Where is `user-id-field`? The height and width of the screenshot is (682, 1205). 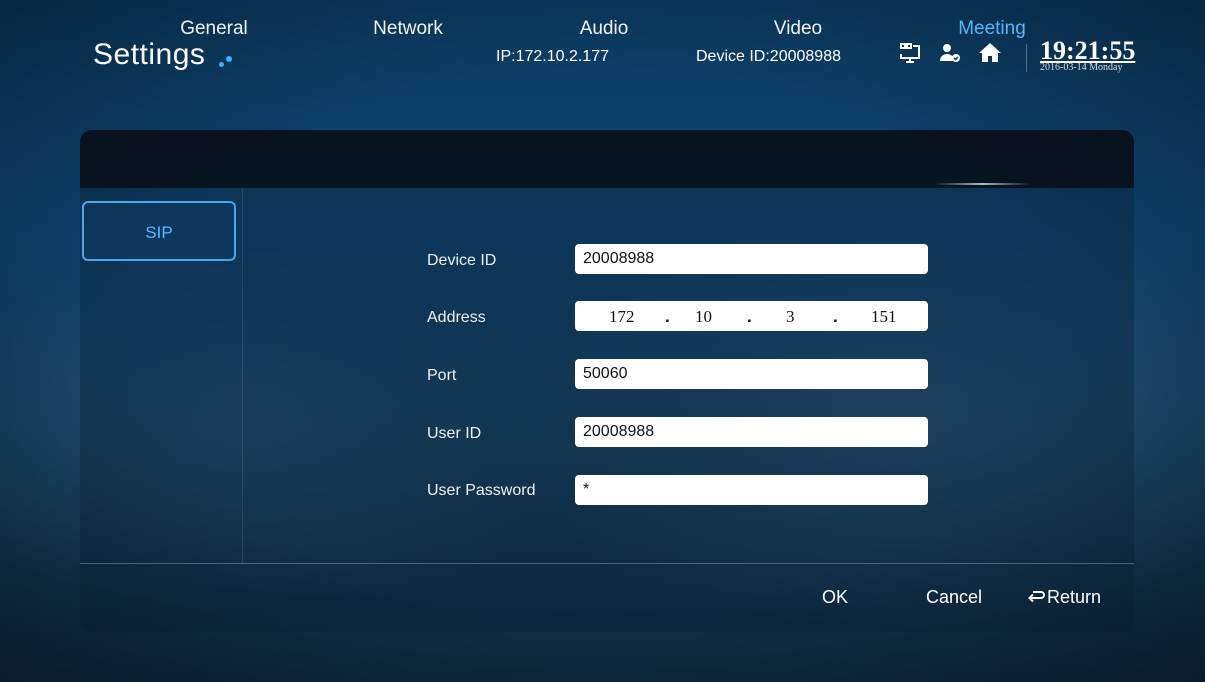
user-id-field is located at coordinates (751, 432).